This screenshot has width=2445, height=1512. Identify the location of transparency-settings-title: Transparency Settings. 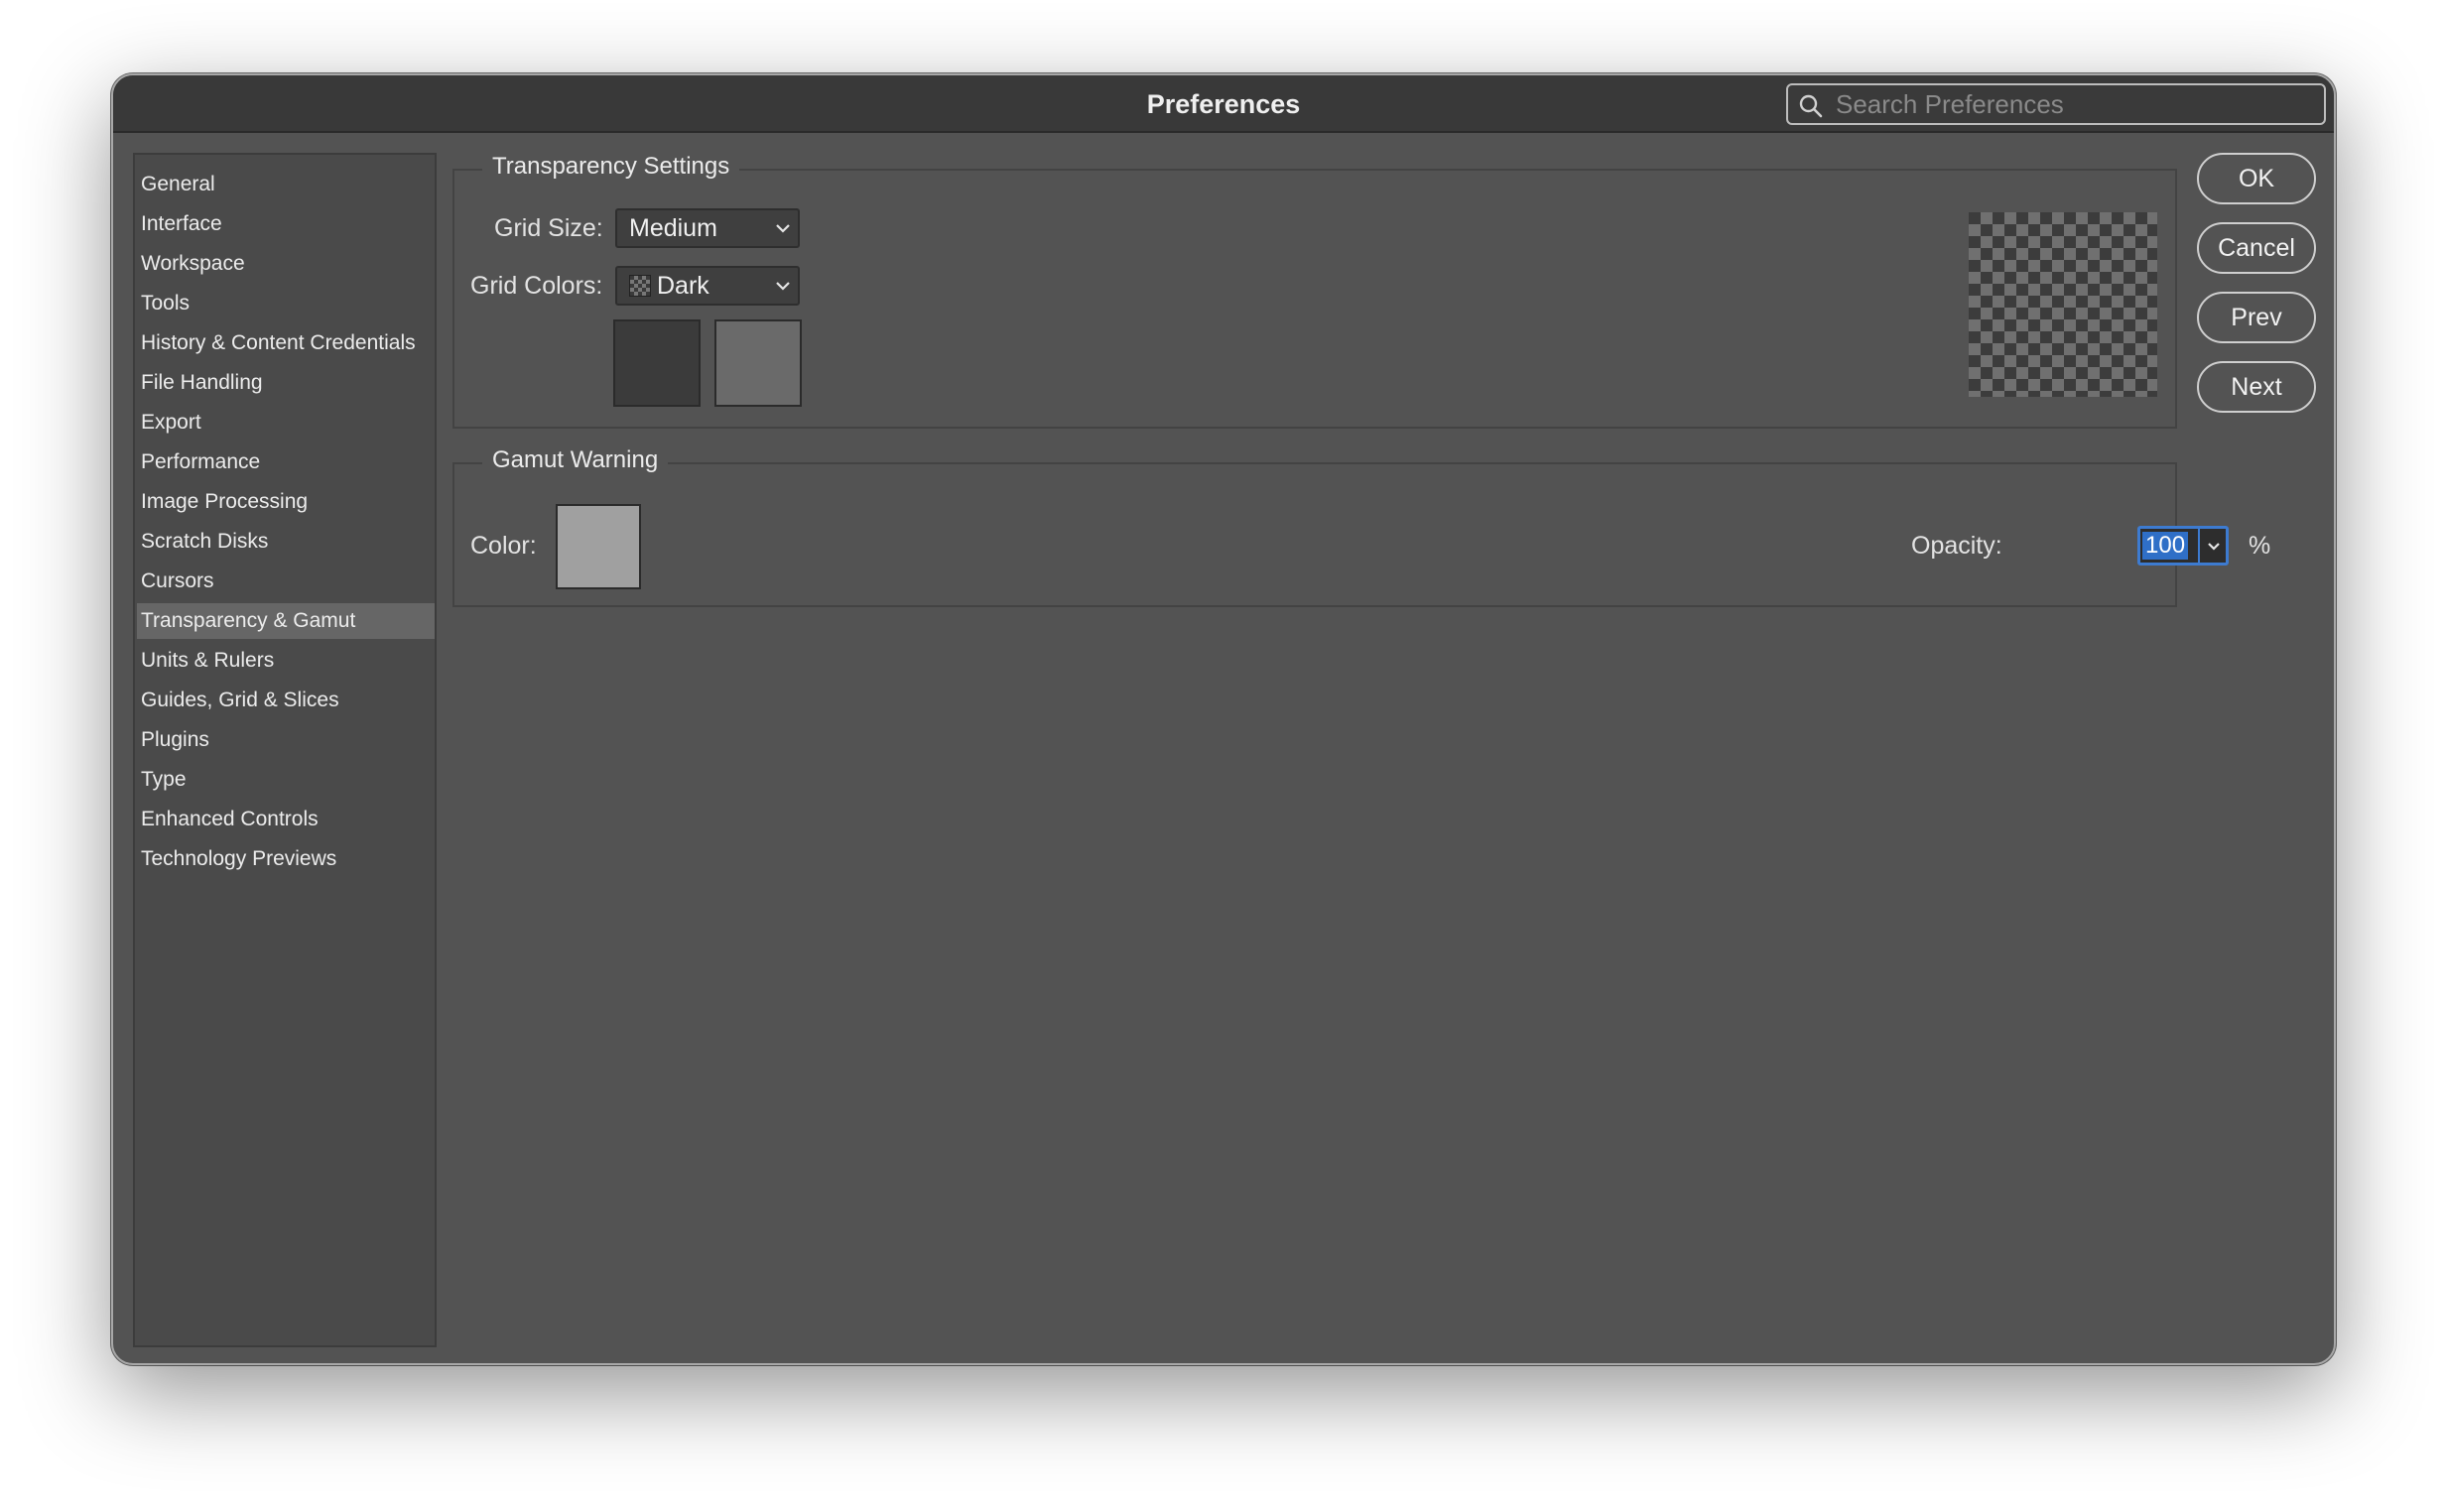
(611, 167).